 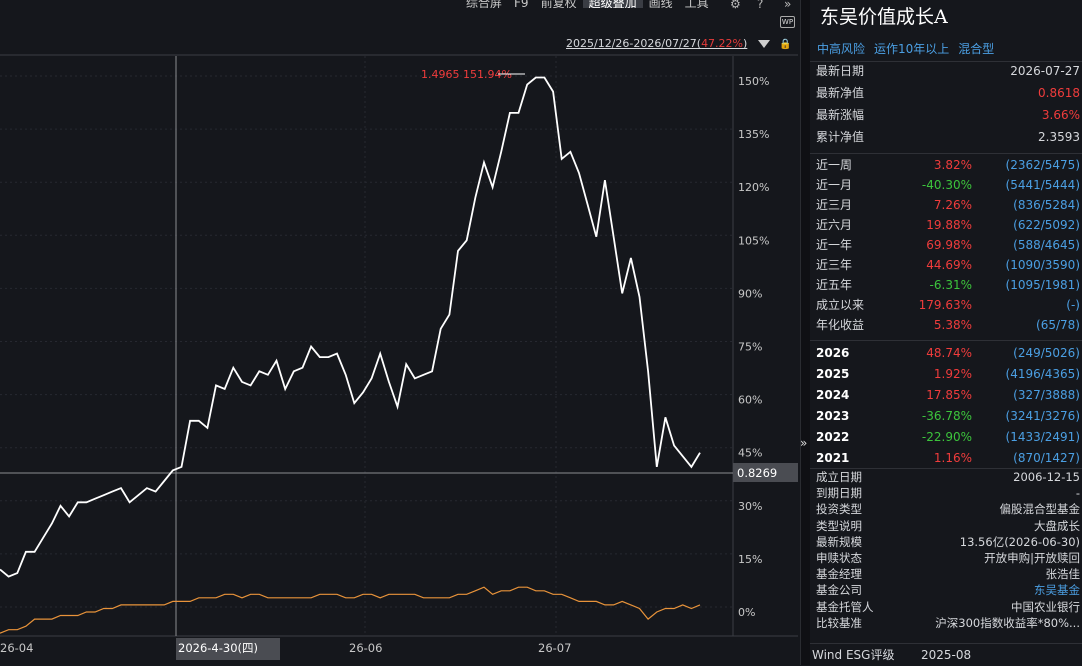 I want to click on divider, so click(x=946, y=61).